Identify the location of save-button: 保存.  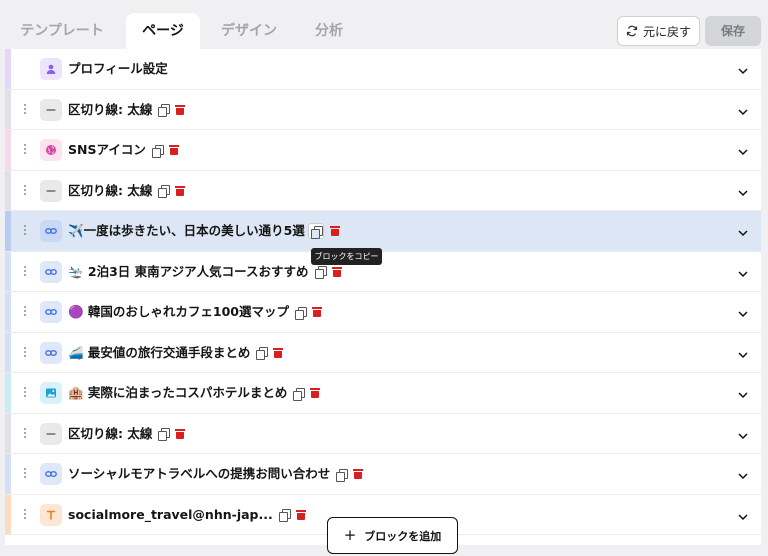
(733, 31).